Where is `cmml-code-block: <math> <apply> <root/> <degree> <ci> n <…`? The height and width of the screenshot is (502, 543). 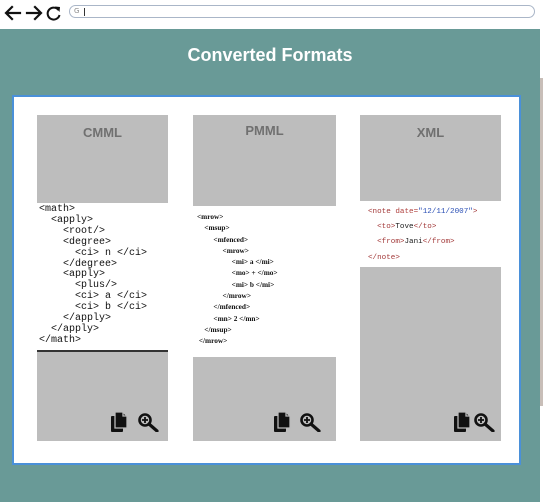 cmml-code-block: <math> <apply> <root/> <degree> <ci> n <… is located at coordinates (102, 277).